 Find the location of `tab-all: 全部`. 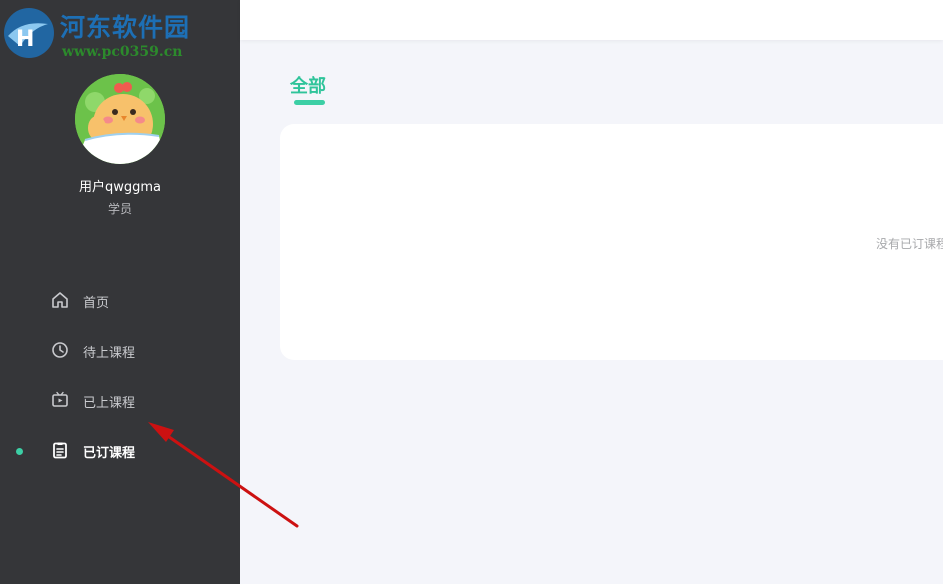

tab-all: 全部 is located at coordinates (308, 85).